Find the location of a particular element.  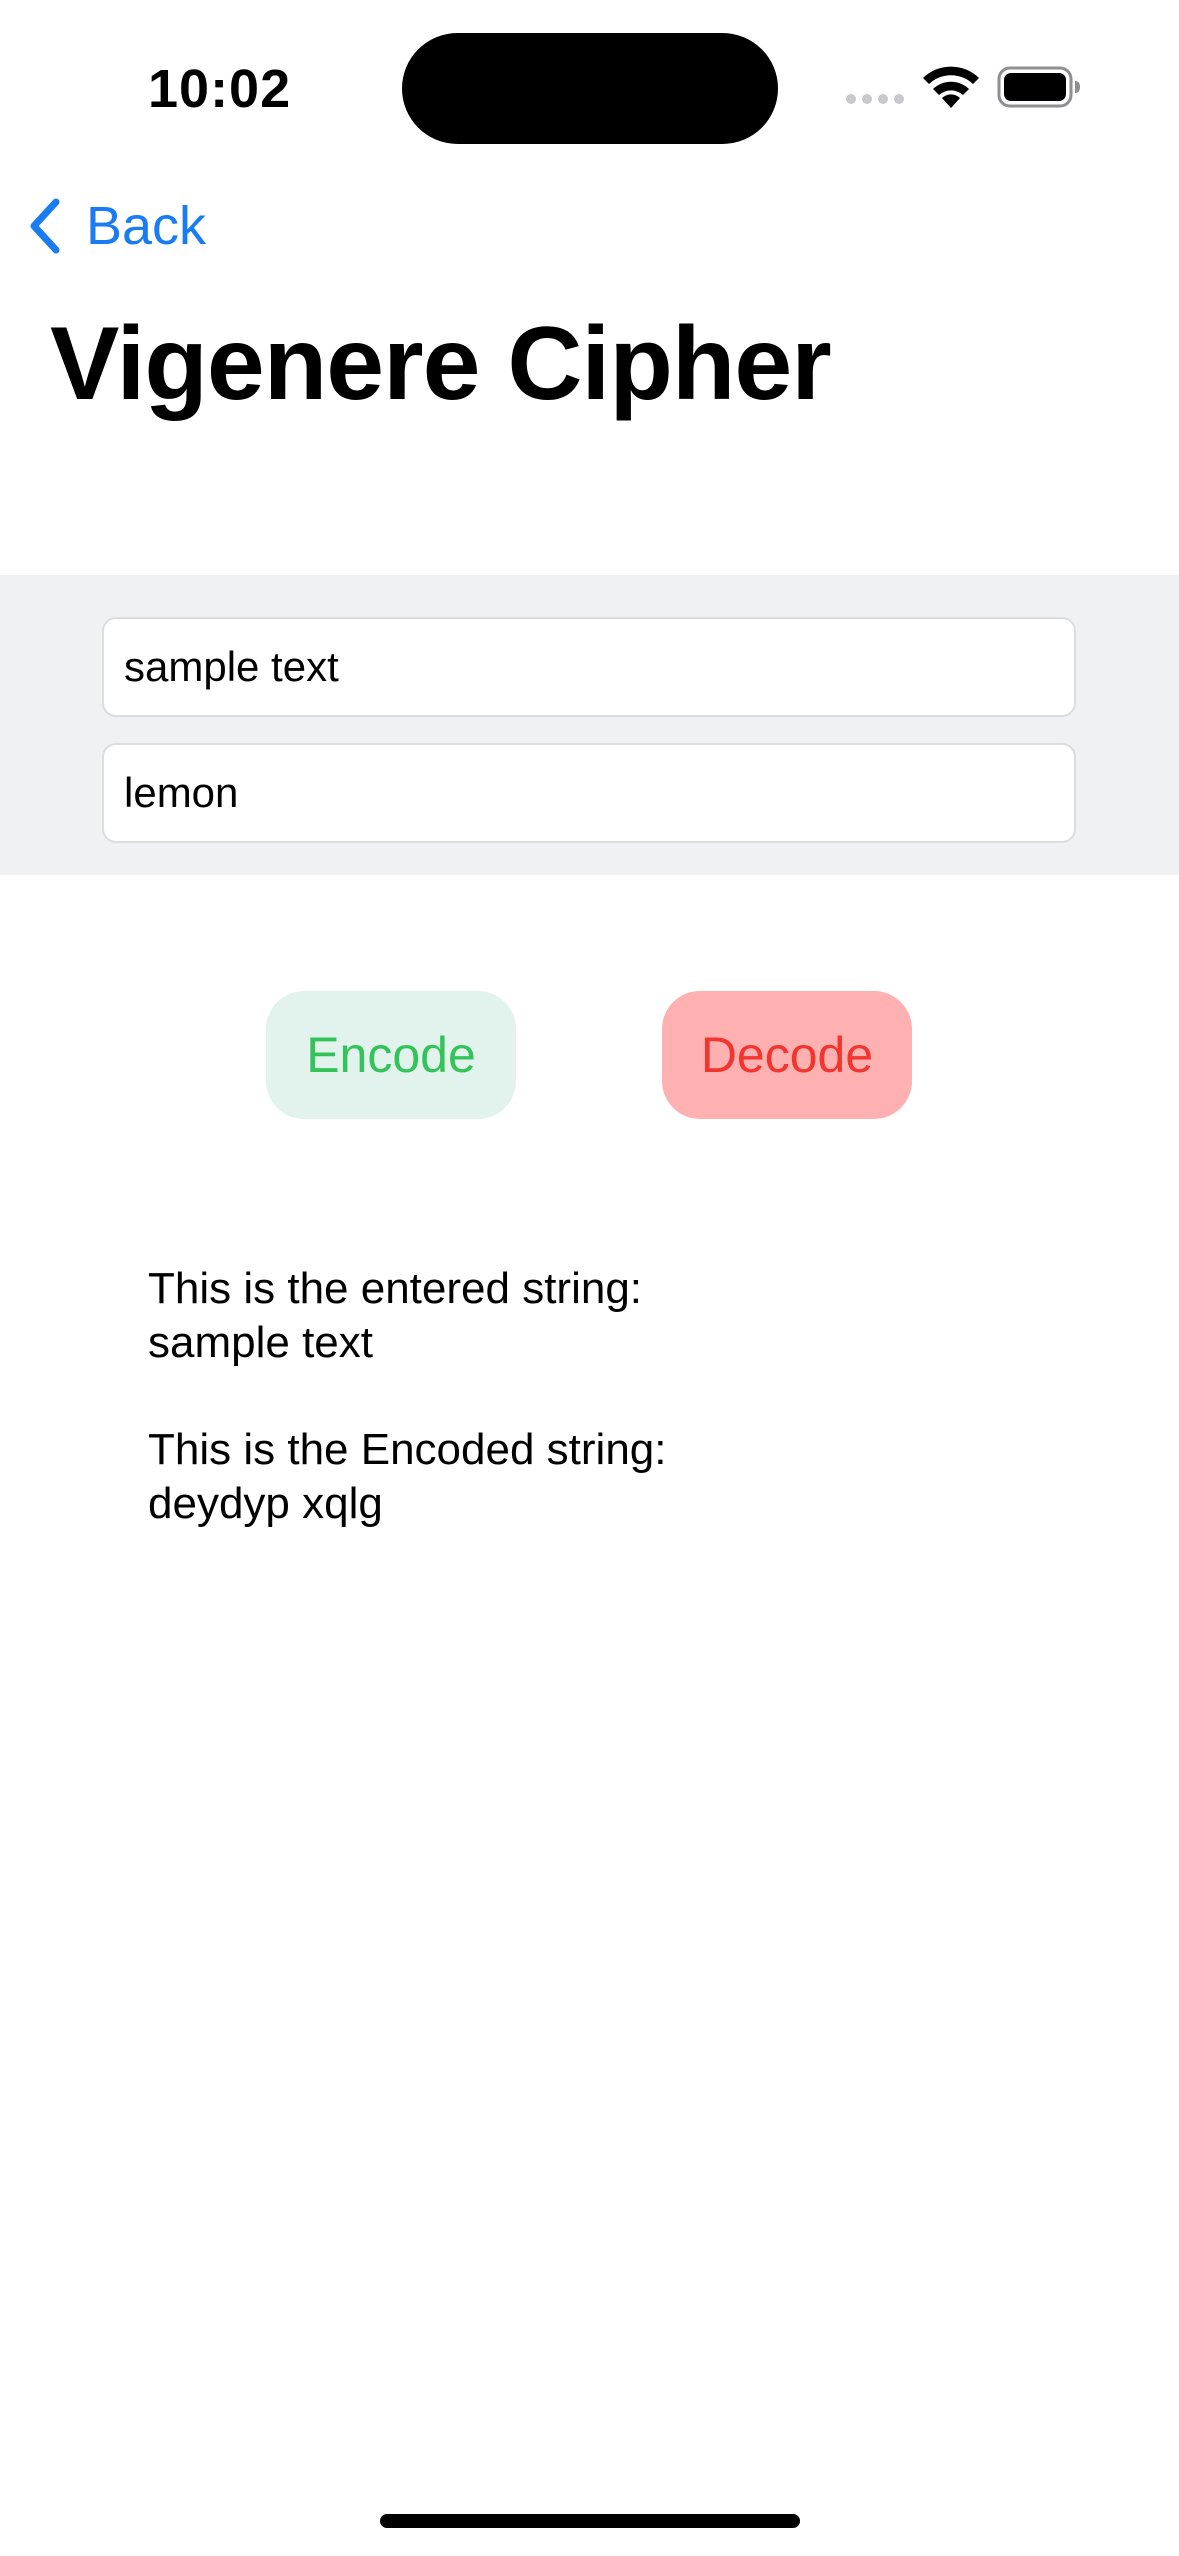

encoded-string-value: deydyp xqlg is located at coordinates (265, 1503).